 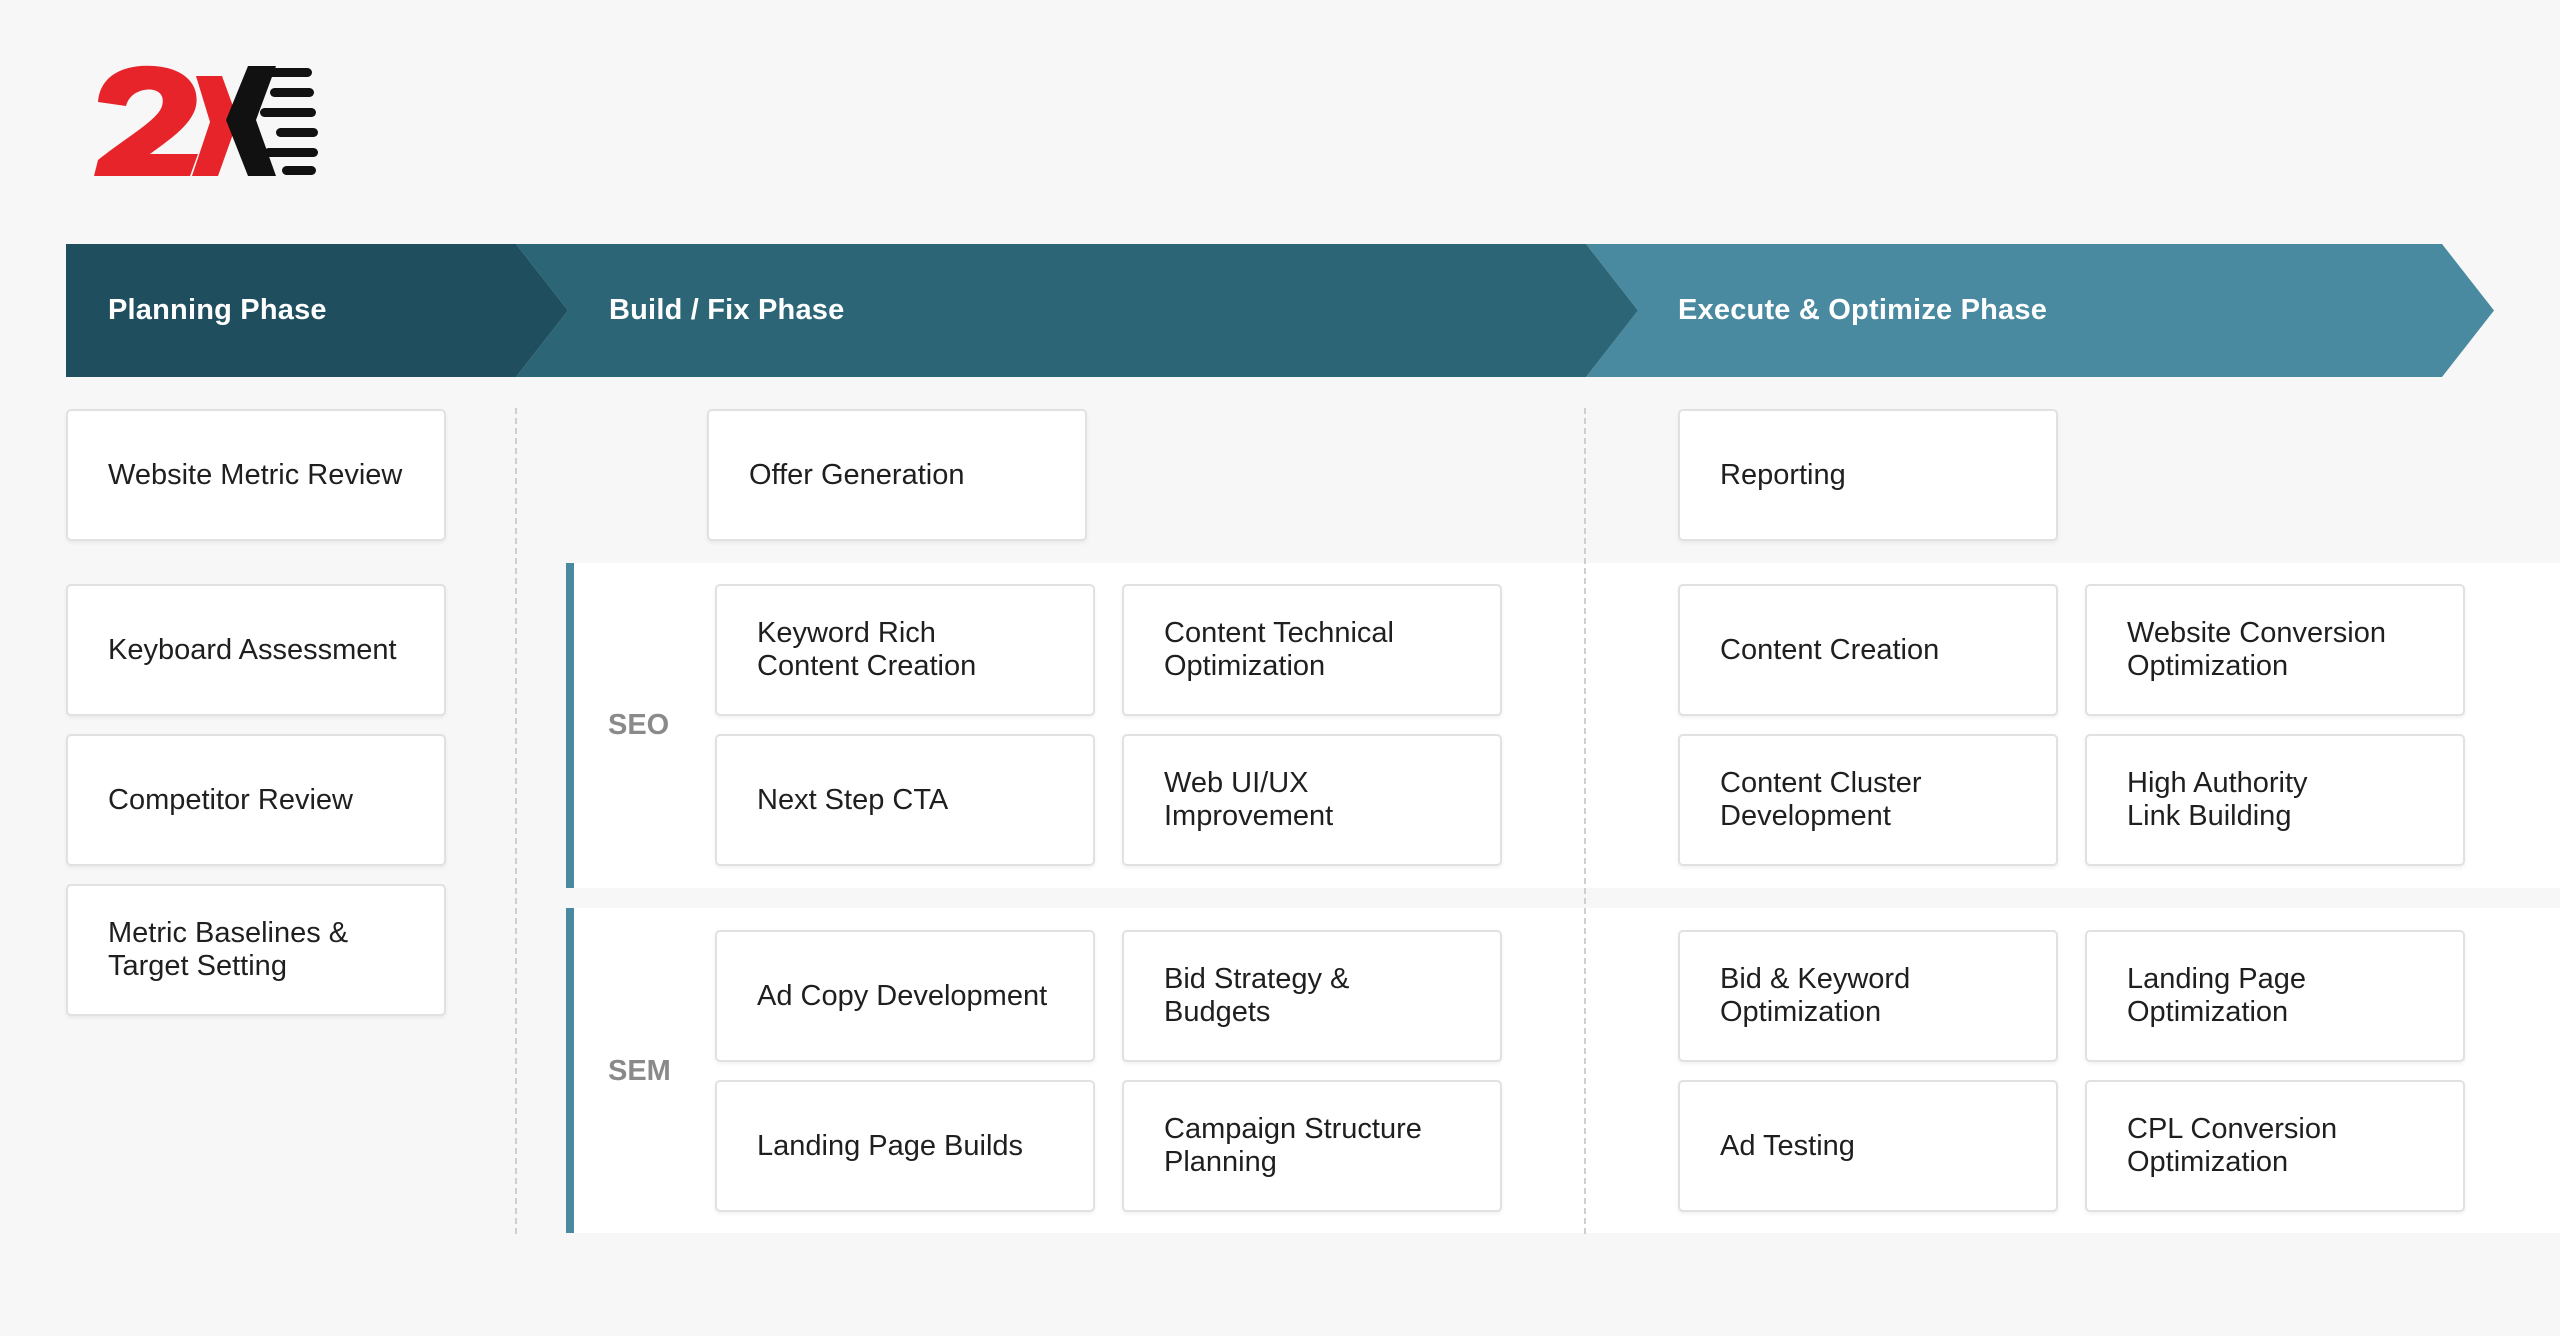 What do you see at coordinates (1868, 996) in the screenshot?
I see `card-bid-keyword-optimization: Bid & Keyword Optimization` at bounding box center [1868, 996].